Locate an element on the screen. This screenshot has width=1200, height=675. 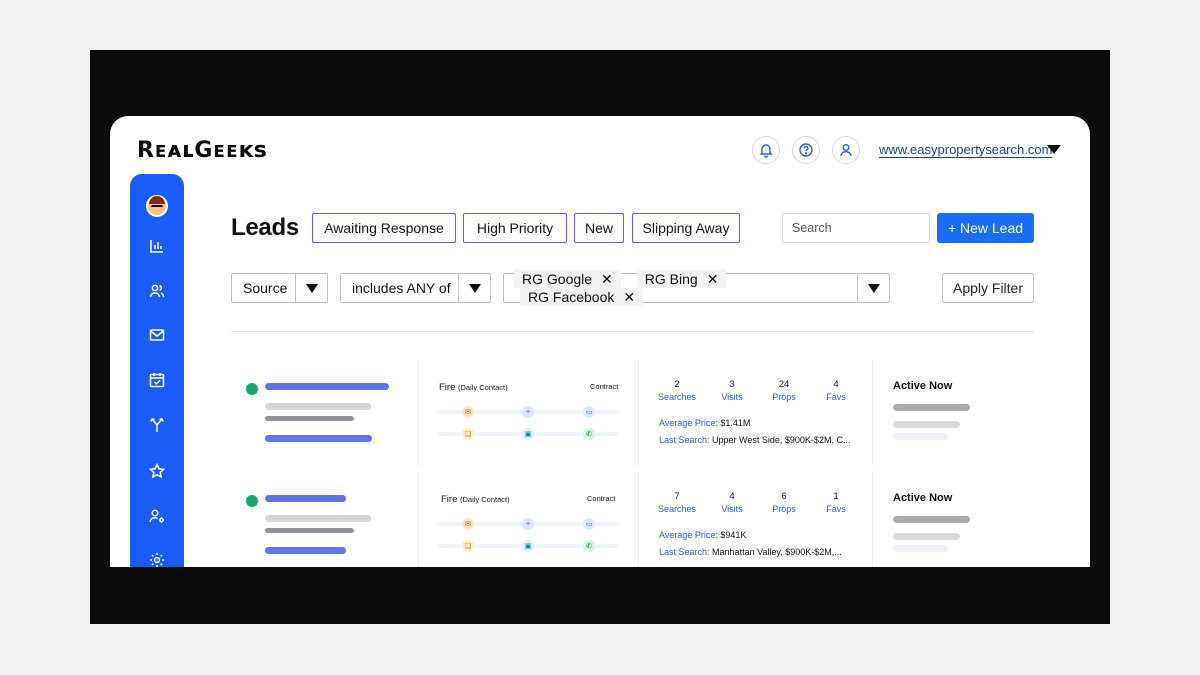
activity-status: Active Now is located at coordinates (923, 498).